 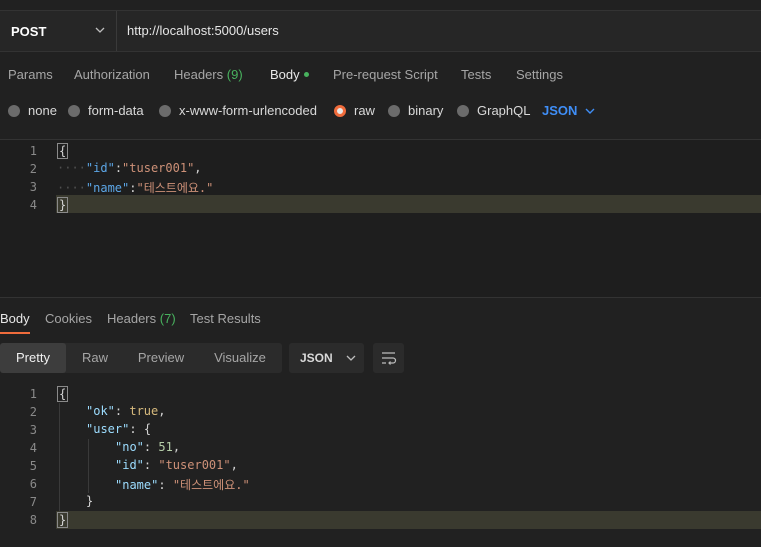 I want to click on url-input: http://localhost:5000/users, so click(x=203, y=30).